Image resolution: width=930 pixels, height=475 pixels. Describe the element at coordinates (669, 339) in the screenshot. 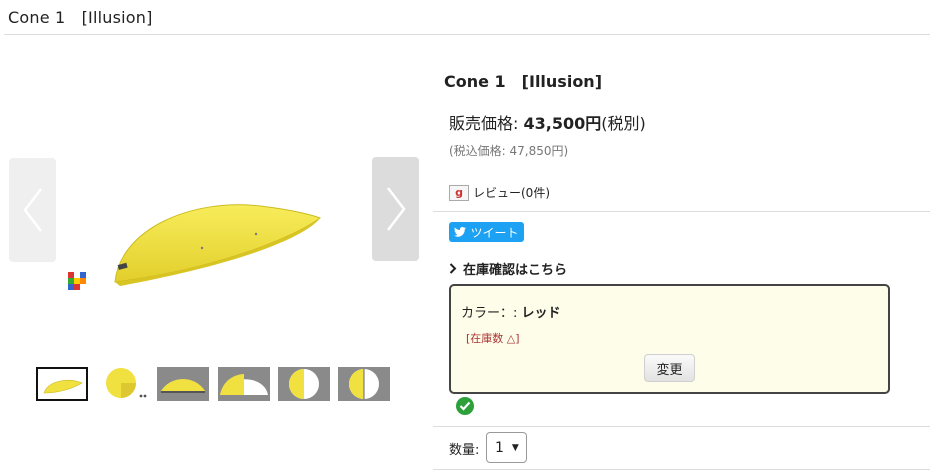

I see `option-panel: カラー：: レッド [在庫数 △] 変更` at that location.